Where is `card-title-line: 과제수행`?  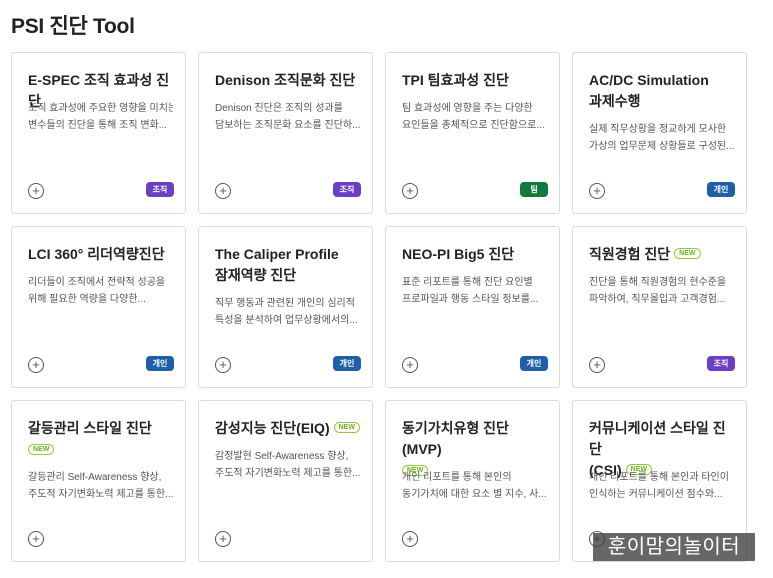
card-title-line: 과제수행 is located at coordinates (661, 101).